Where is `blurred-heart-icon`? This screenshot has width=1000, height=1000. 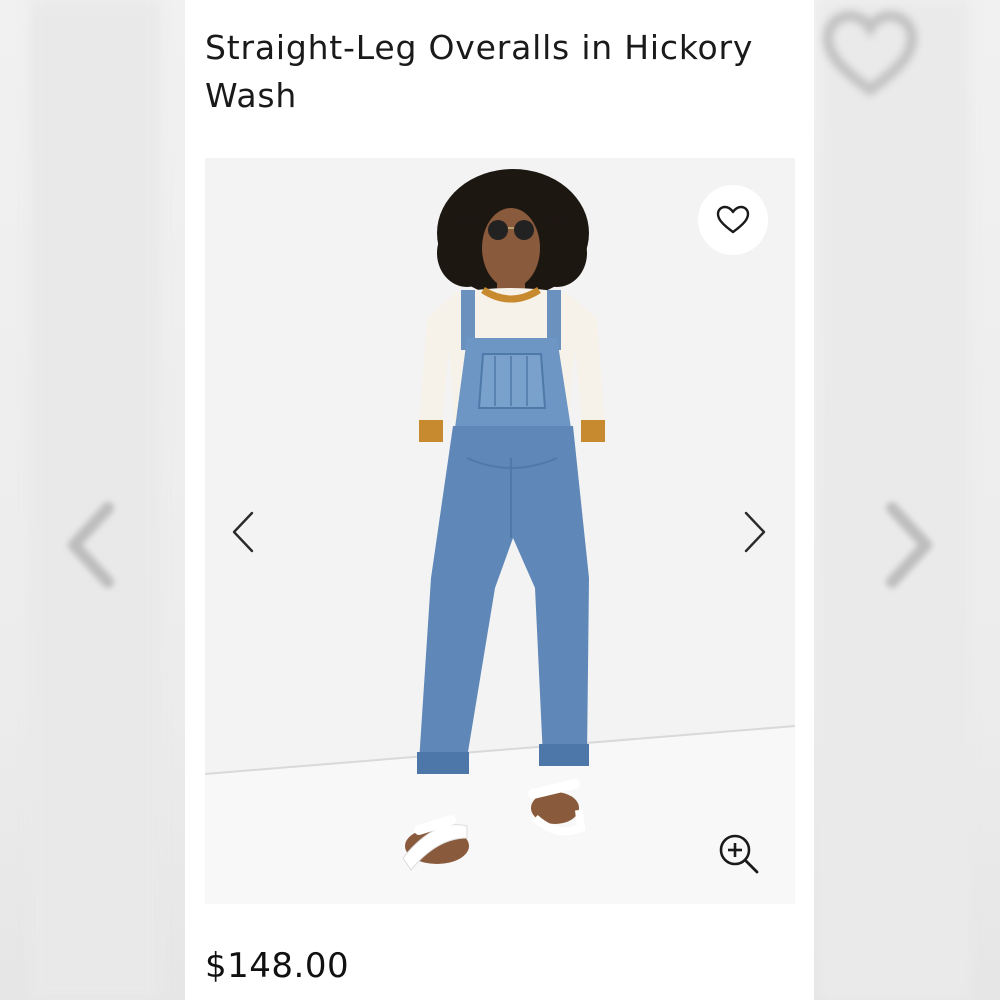 blurred-heart-icon is located at coordinates (870, 55).